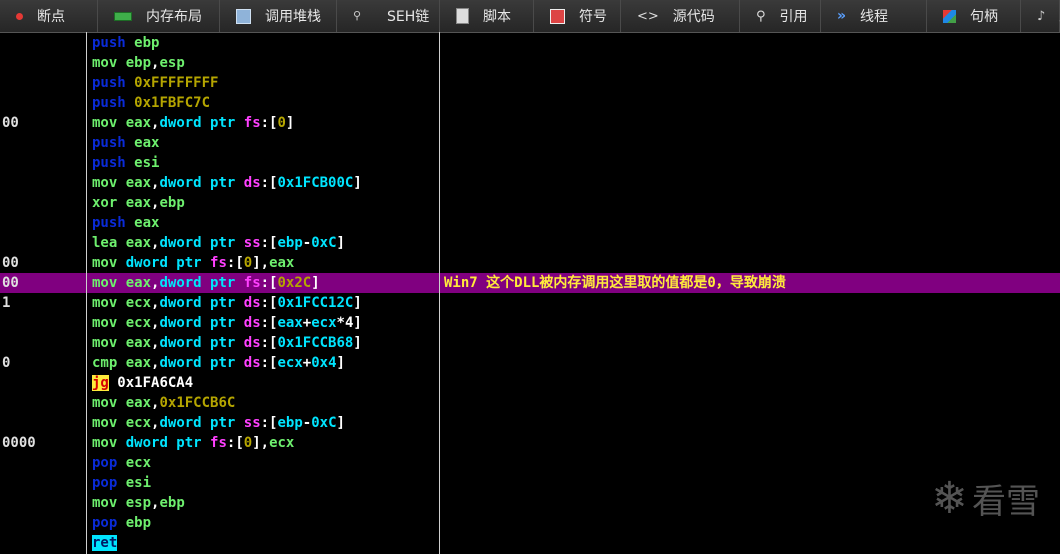  Describe the element at coordinates (138, 503) in the screenshot. I see `instruction-text: mov esp,ebp` at that location.